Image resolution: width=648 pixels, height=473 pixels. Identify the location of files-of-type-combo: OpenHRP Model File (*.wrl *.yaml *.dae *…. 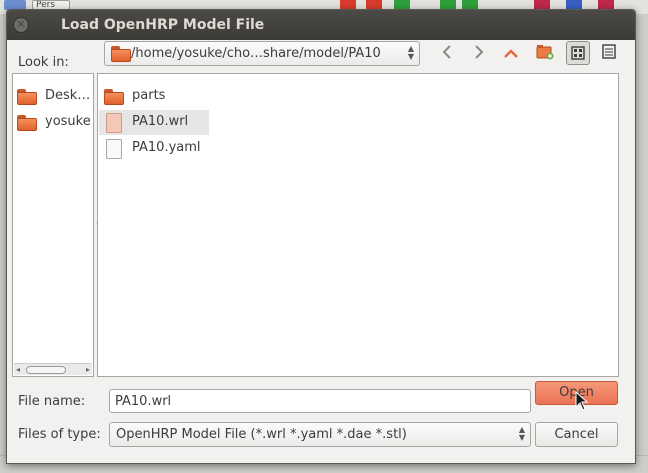
(320, 434).